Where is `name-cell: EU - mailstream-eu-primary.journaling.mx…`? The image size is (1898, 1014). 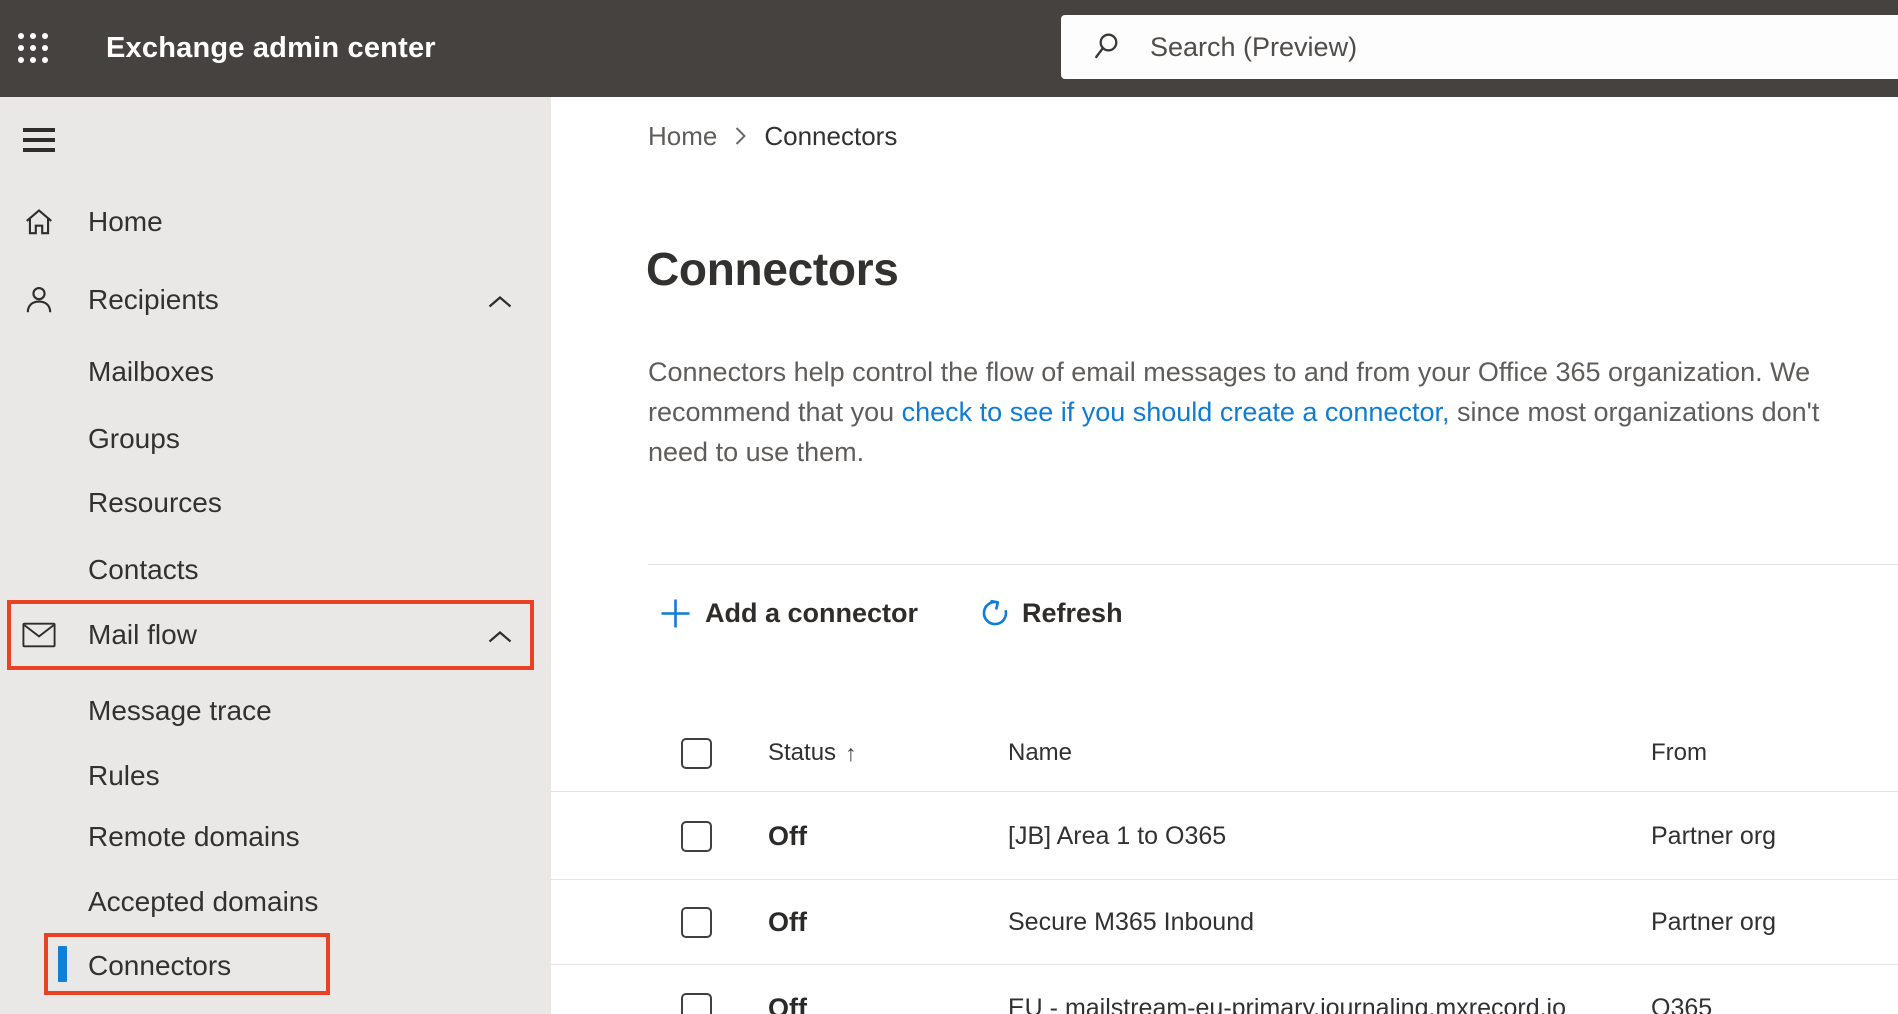 name-cell: EU - mailstream-eu-primary.journaling.mx… is located at coordinates (1287, 1004).